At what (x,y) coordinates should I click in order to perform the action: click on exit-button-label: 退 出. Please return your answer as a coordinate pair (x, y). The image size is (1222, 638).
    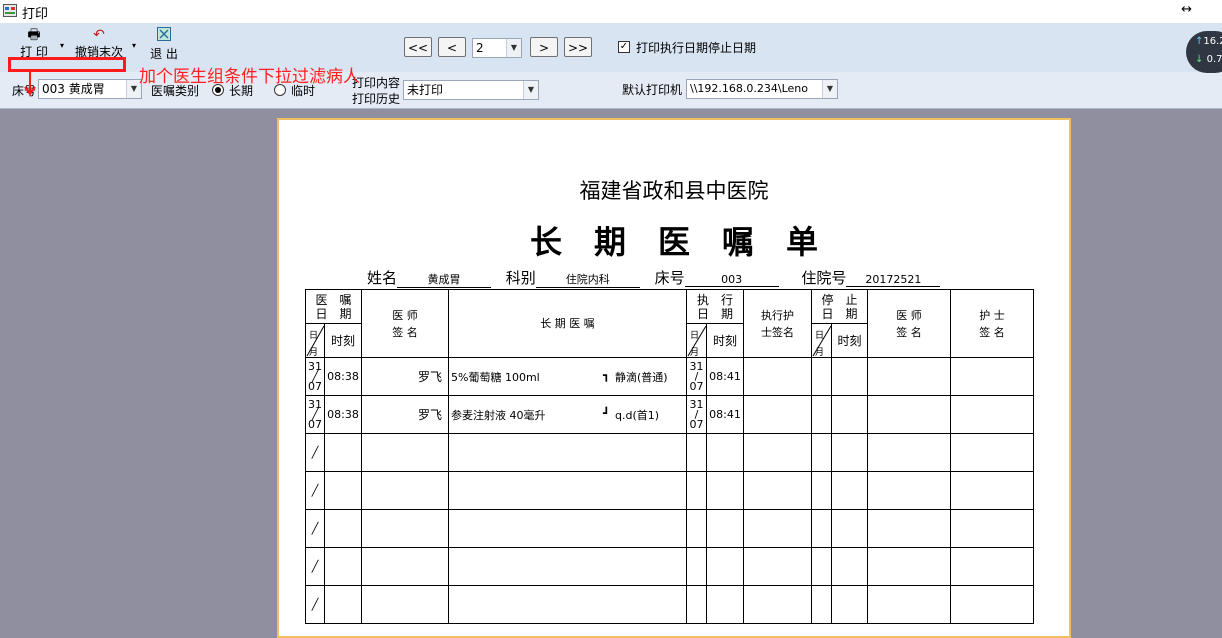
    Looking at the image, I should click on (164, 54).